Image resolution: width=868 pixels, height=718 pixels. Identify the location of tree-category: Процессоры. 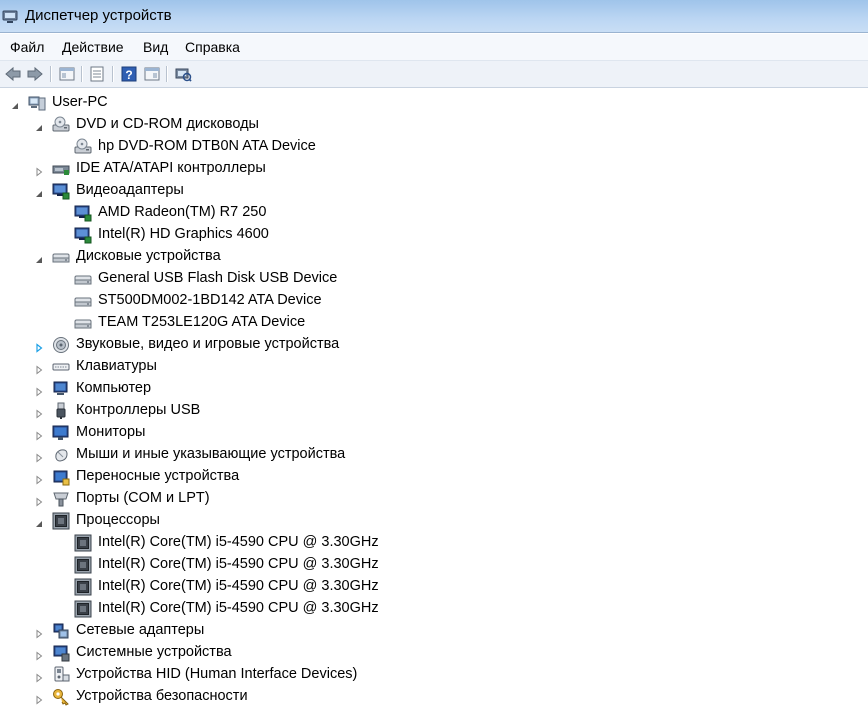
(430, 521).